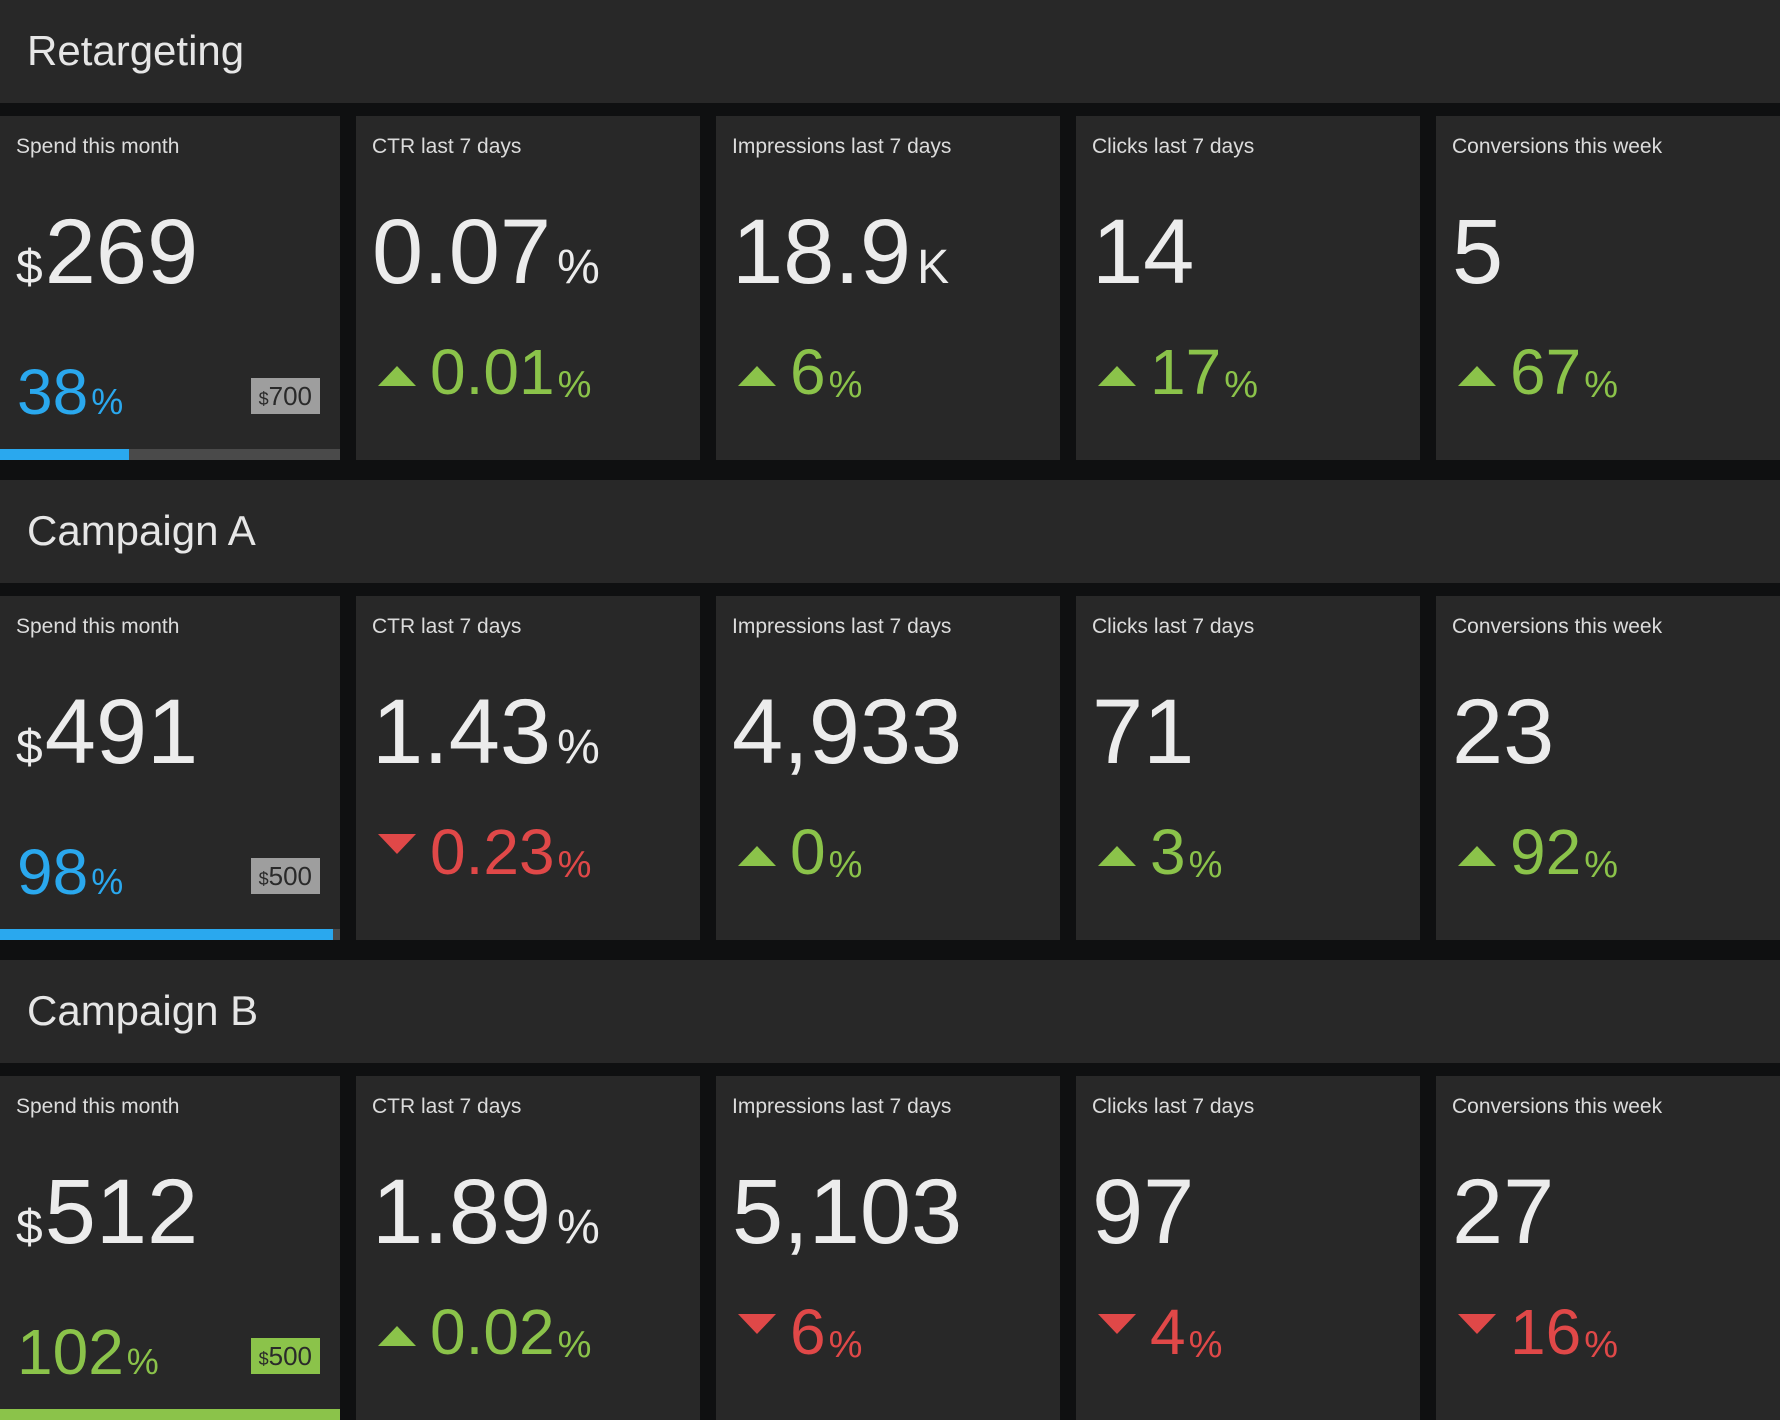 Image resolution: width=1780 pixels, height=1420 pixels. What do you see at coordinates (1608, 288) in the screenshot?
I see `metric-tile: Conversions this week 5 67%` at bounding box center [1608, 288].